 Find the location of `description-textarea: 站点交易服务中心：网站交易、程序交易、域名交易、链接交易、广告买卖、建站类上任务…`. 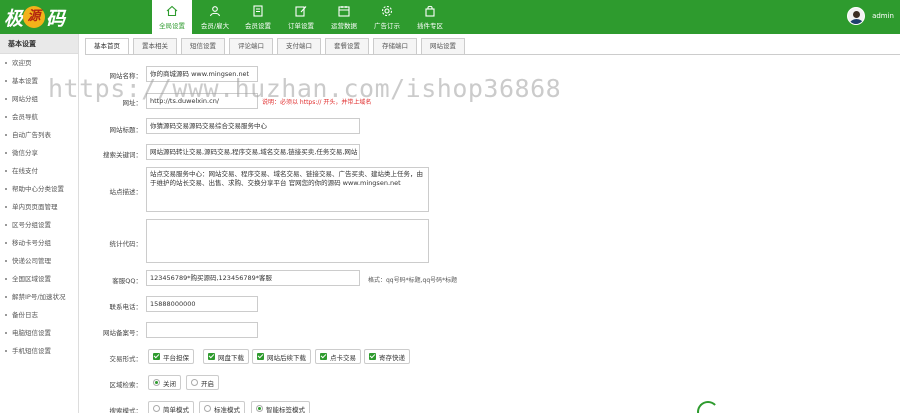

description-textarea: 站点交易服务中心：网站交易、程序交易、域名交易、链接交易、广告买卖、建站类上任务… is located at coordinates (287, 189).